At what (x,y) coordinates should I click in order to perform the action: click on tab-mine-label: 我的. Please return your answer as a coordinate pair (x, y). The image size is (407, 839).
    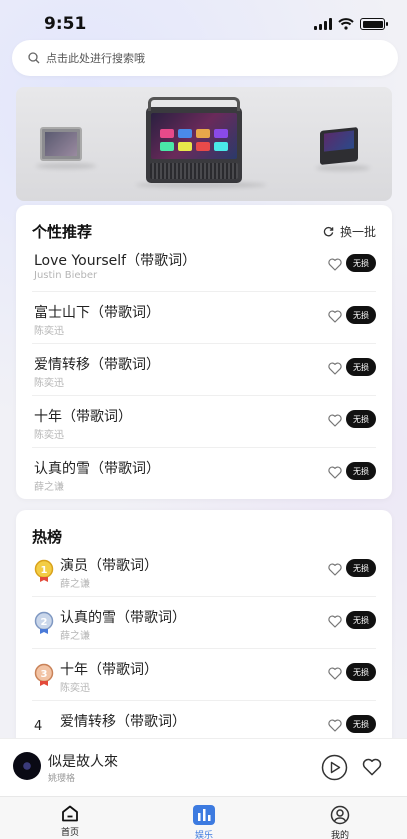
    Looking at the image, I should click on (339, 835).